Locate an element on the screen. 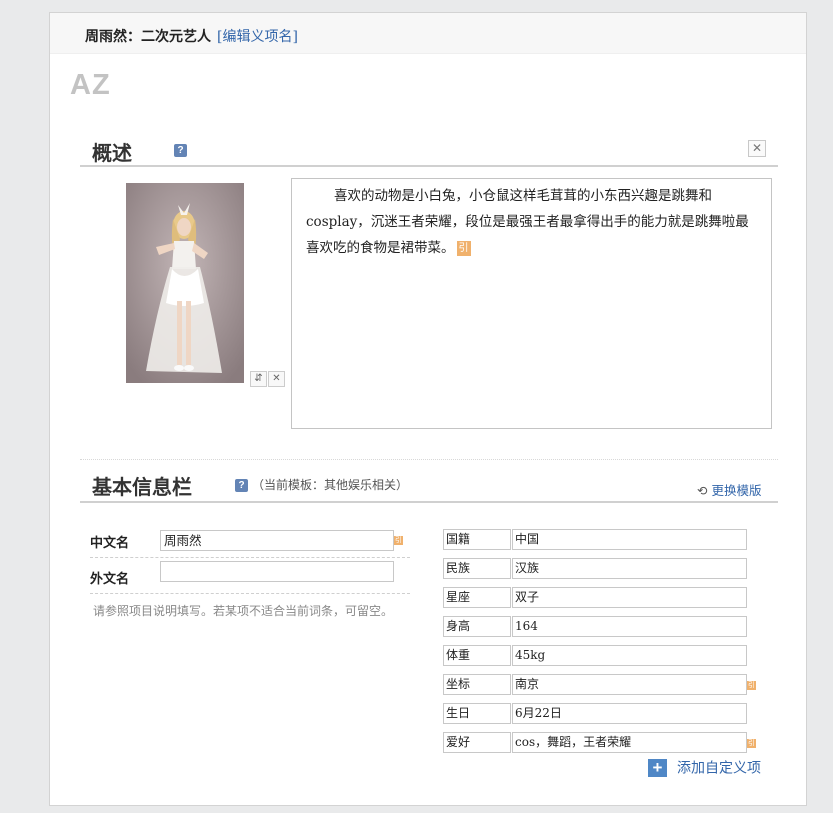 The height and width of the screenshot is (813, 833). attr-label: 体重 is located at coordinates (477, 655).